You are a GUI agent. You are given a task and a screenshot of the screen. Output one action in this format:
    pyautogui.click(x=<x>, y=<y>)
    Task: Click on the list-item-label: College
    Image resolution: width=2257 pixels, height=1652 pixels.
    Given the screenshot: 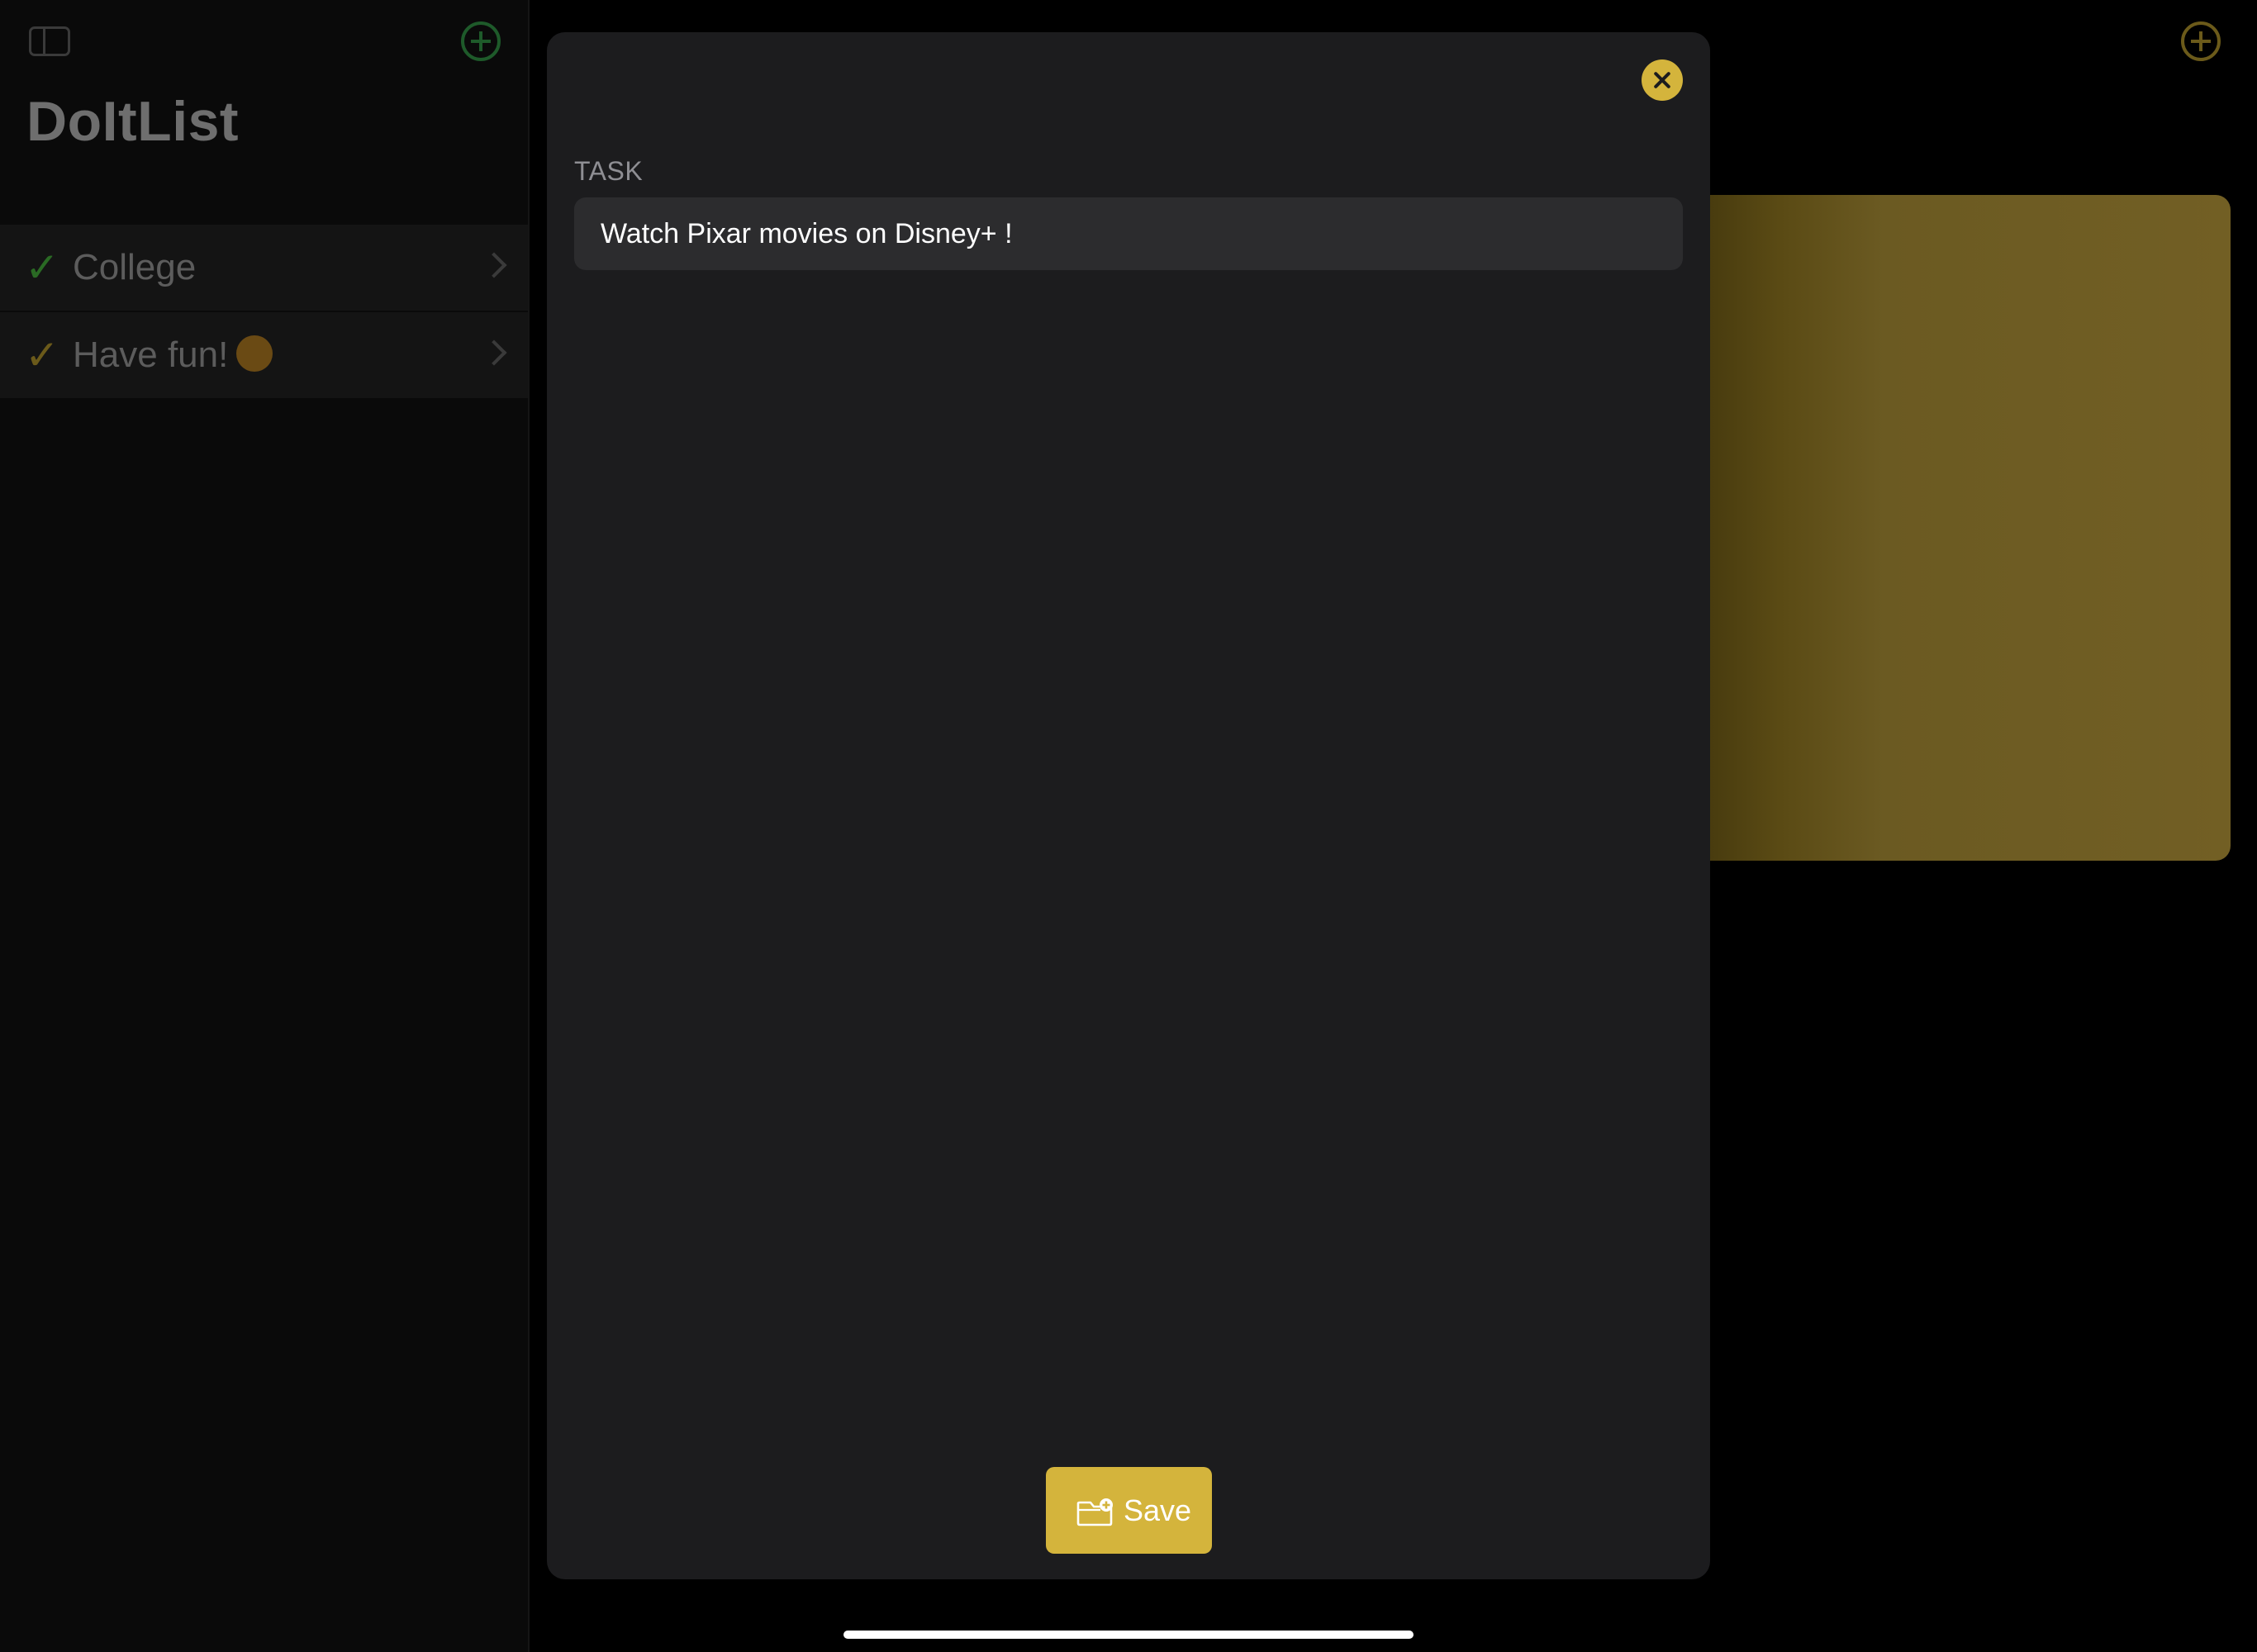 What is the action you would take?
    pyautogui.click(x=135, y=267)
    